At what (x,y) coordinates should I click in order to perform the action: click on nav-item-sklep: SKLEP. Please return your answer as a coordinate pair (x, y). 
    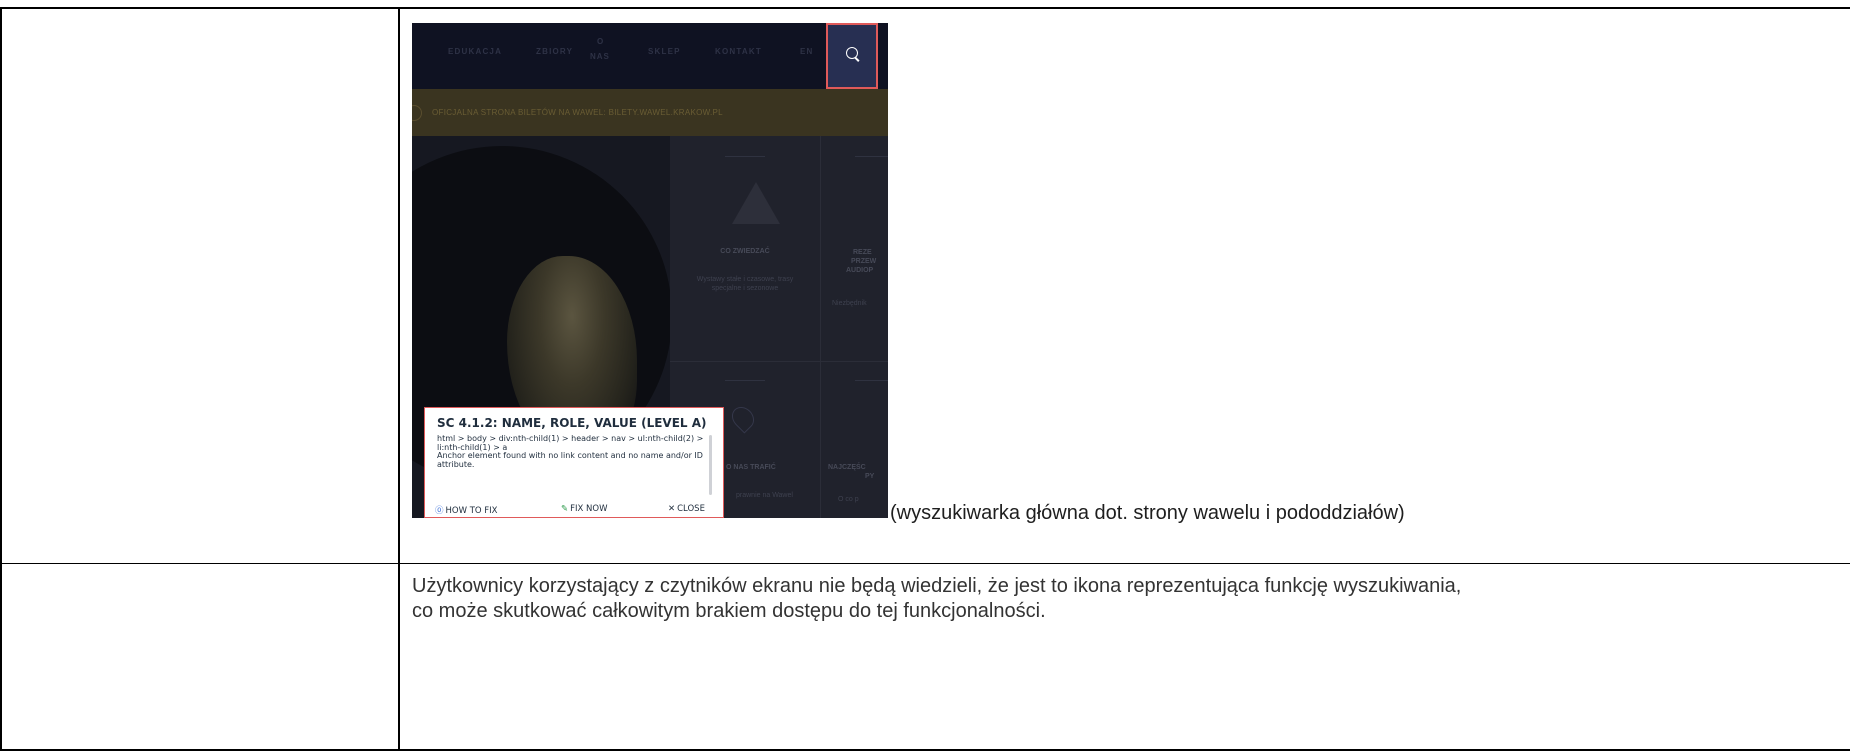
    Looking at the image, I should click on (664, 51).